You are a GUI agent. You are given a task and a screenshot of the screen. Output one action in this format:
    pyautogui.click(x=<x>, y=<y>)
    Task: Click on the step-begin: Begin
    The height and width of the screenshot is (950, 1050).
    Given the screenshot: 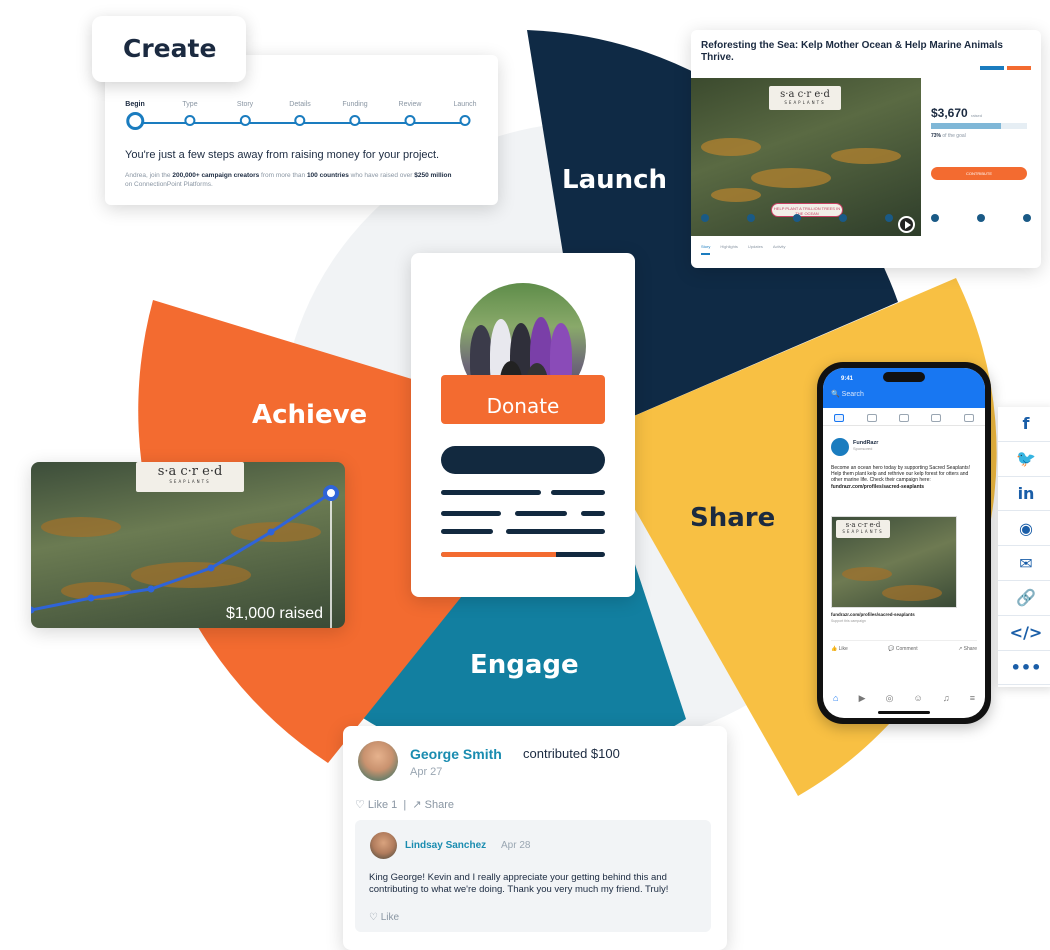 What is the action you would take?
    pyautogui.click(x=135, y=115)
    